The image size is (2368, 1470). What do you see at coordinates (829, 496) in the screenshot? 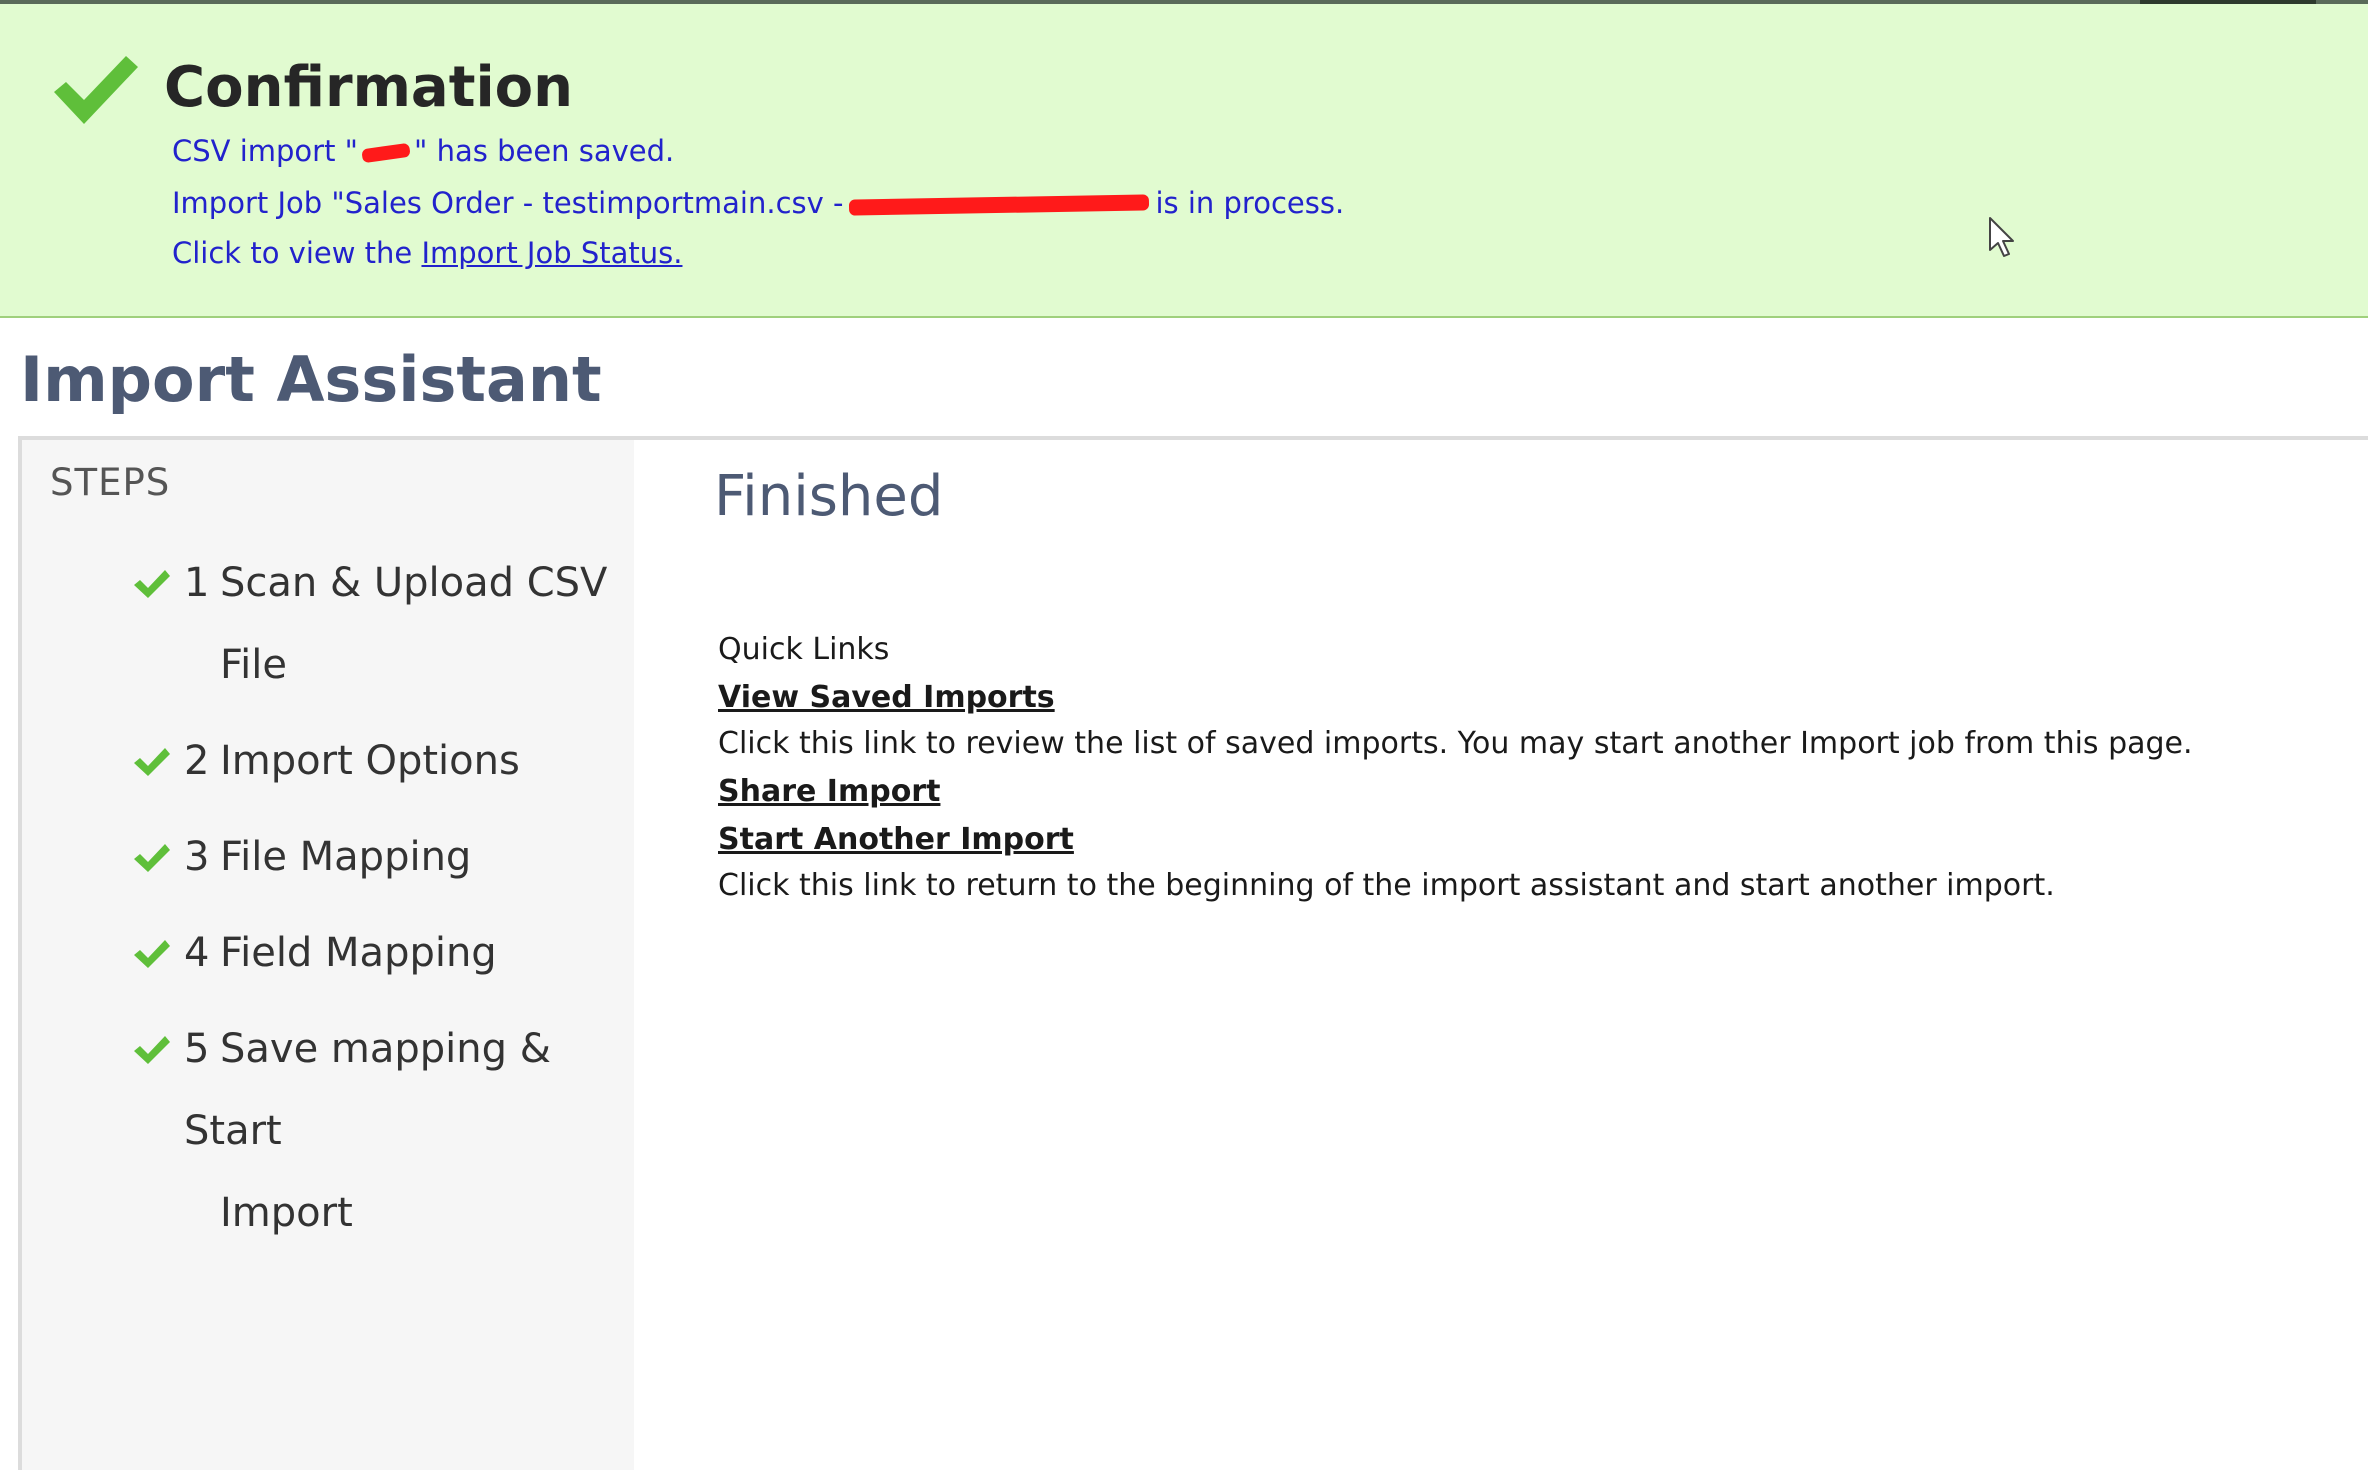
I see `finished-title: Finished` at bounding box center [829, 496].